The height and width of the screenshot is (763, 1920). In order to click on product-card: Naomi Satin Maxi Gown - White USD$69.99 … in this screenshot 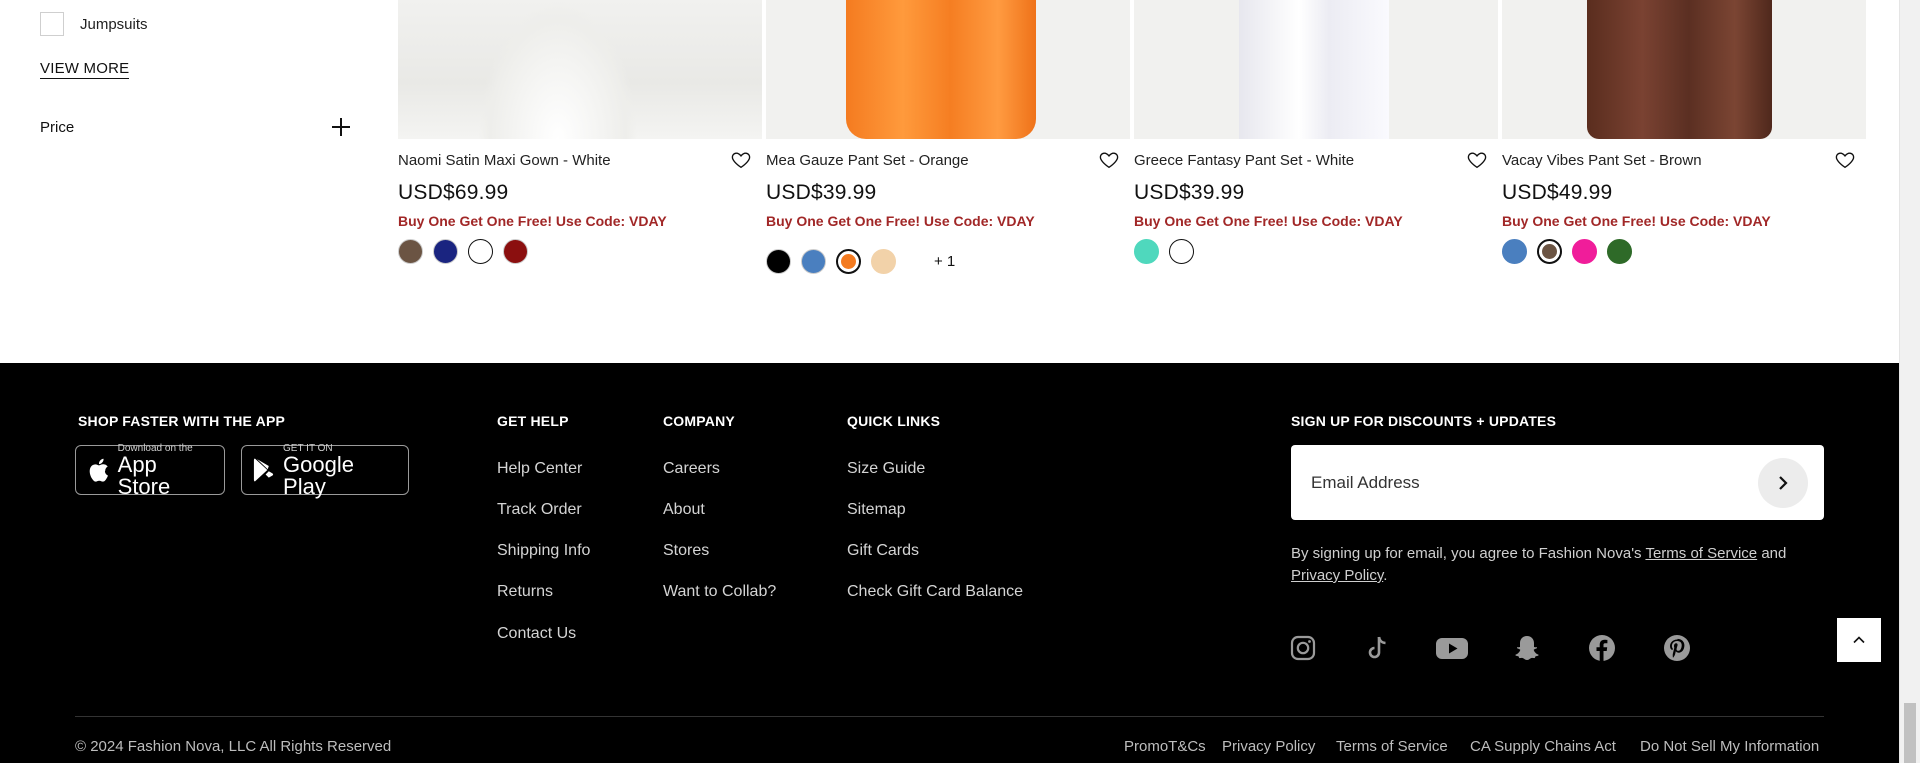, I will do `click(580, 132)`.